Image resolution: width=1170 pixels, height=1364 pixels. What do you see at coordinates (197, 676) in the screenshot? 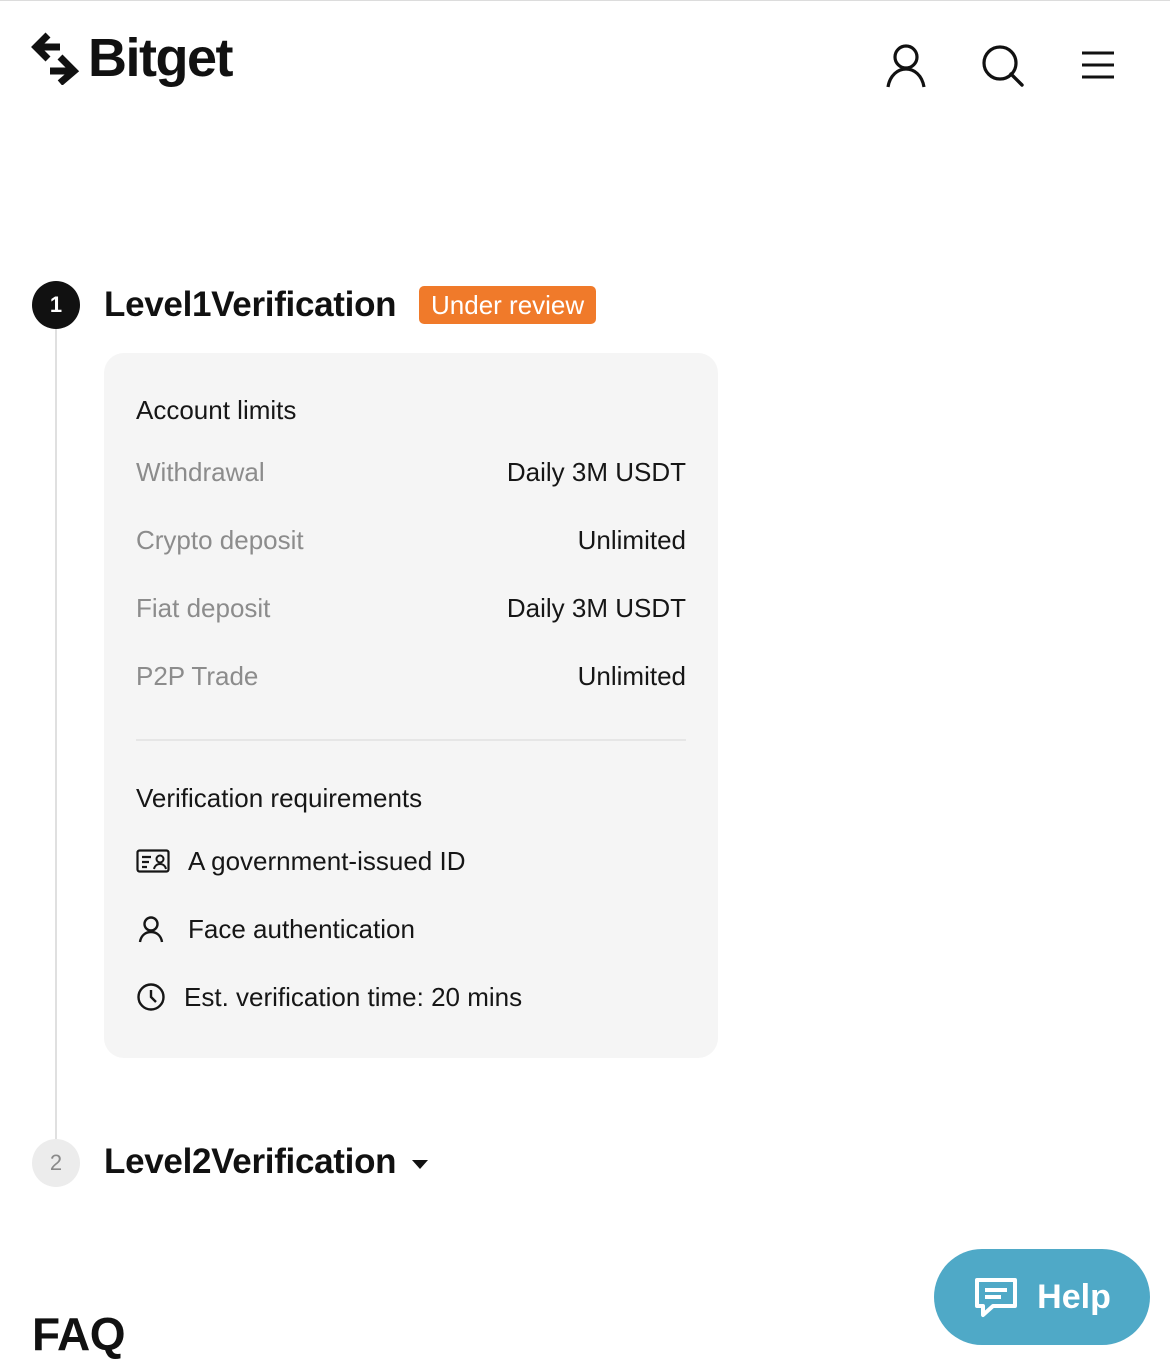
I see `limit-label: P2P Trade` at bounding box center [197, 676].